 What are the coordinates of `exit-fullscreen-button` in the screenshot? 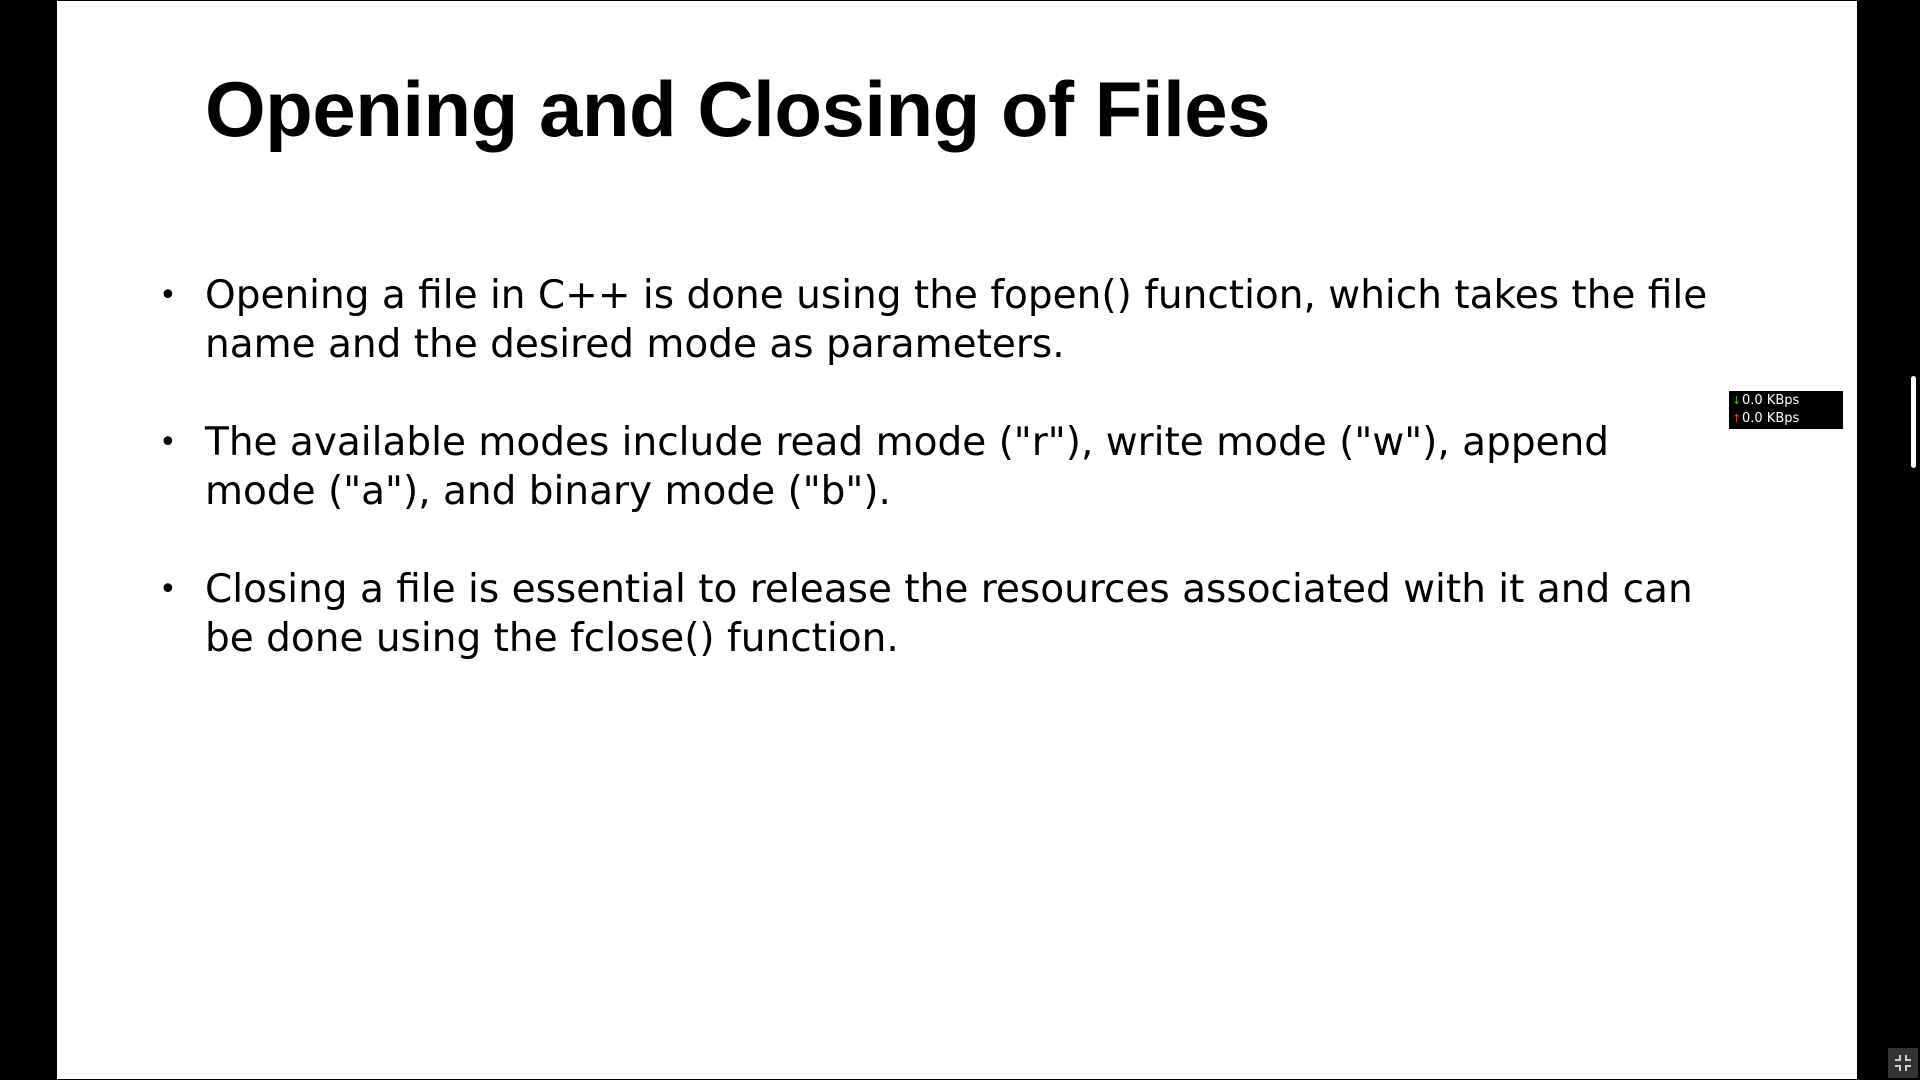 It's located at (1903, 1063).